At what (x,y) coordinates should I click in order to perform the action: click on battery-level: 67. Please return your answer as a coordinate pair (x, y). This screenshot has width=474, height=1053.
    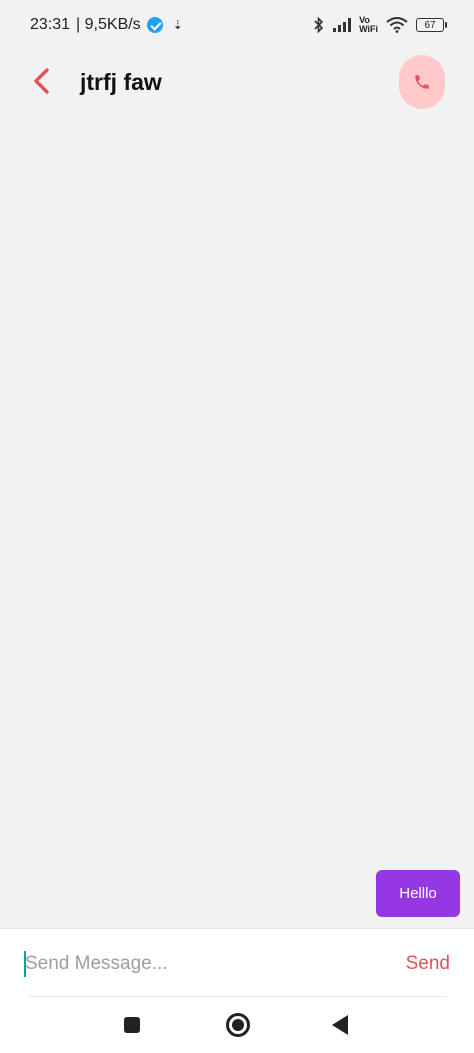
    Looking at the image, I should click on (430, 25).